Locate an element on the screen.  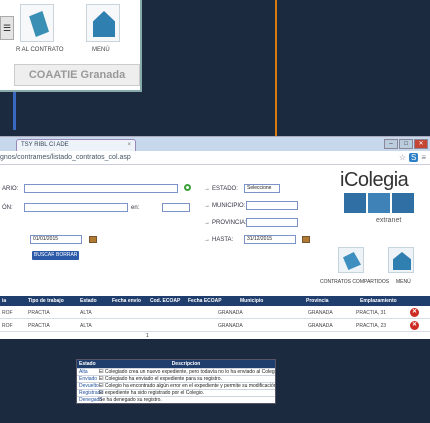
legend-estado: Registrado is located at coordinates (91, 393).